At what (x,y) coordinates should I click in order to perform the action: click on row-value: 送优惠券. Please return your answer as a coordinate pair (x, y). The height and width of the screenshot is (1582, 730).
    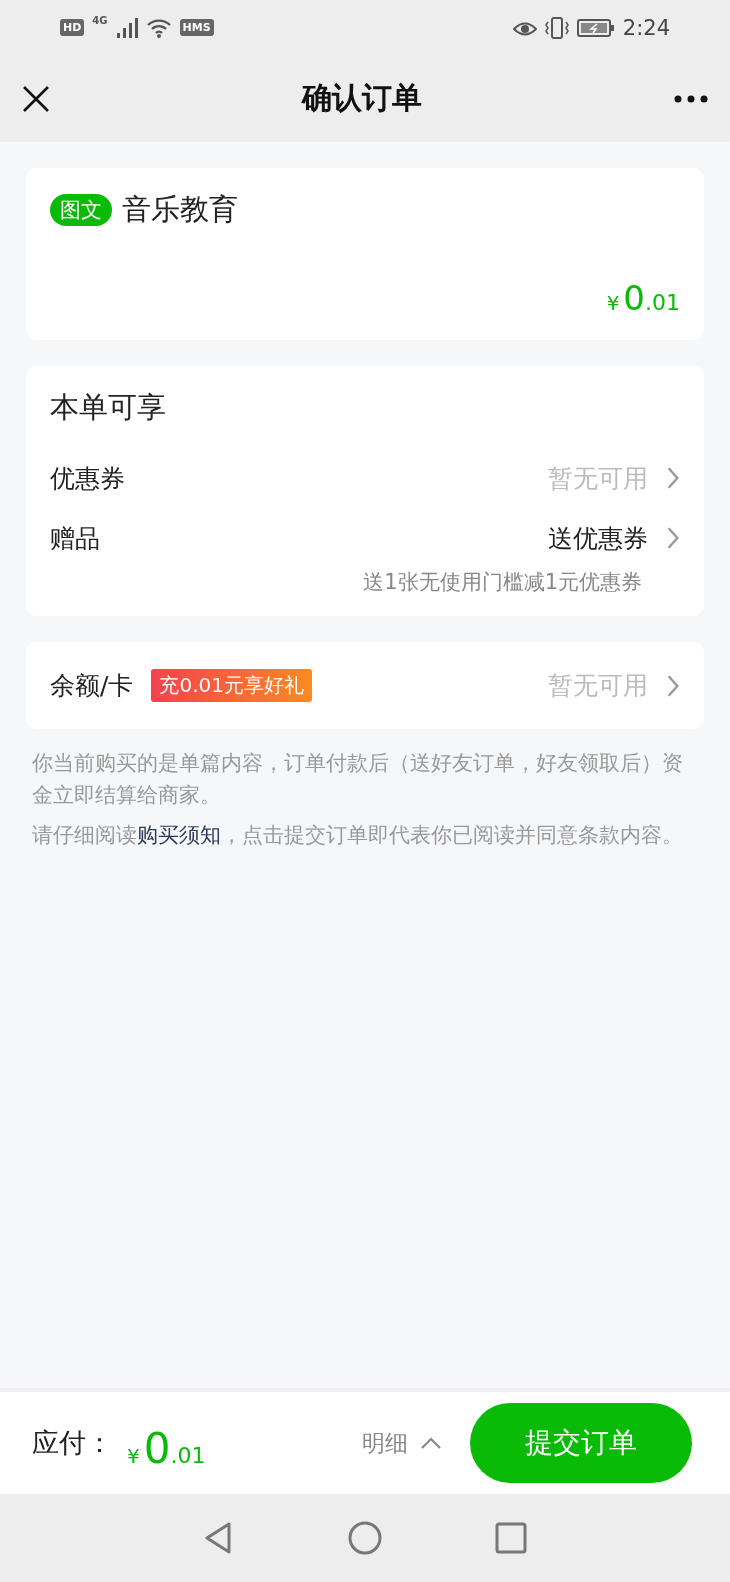
    Looking at the image, I should click on (598, 538).